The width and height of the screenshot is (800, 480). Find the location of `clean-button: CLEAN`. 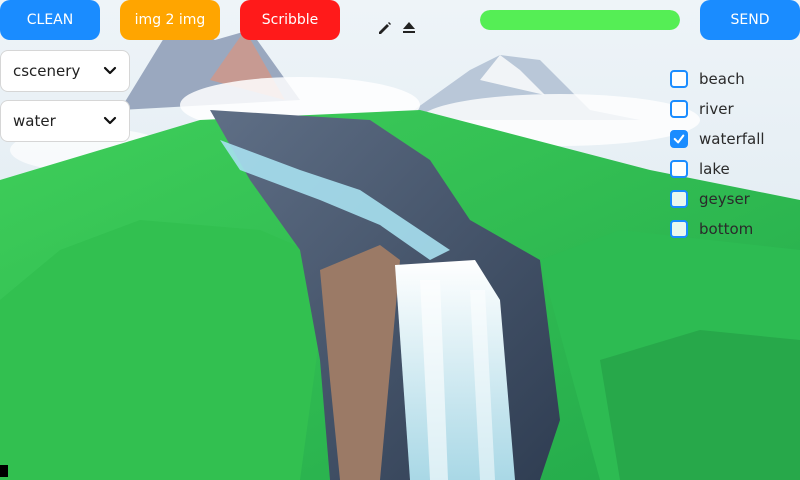

clean-button: CLEAN is located at coordinates (50, 20).